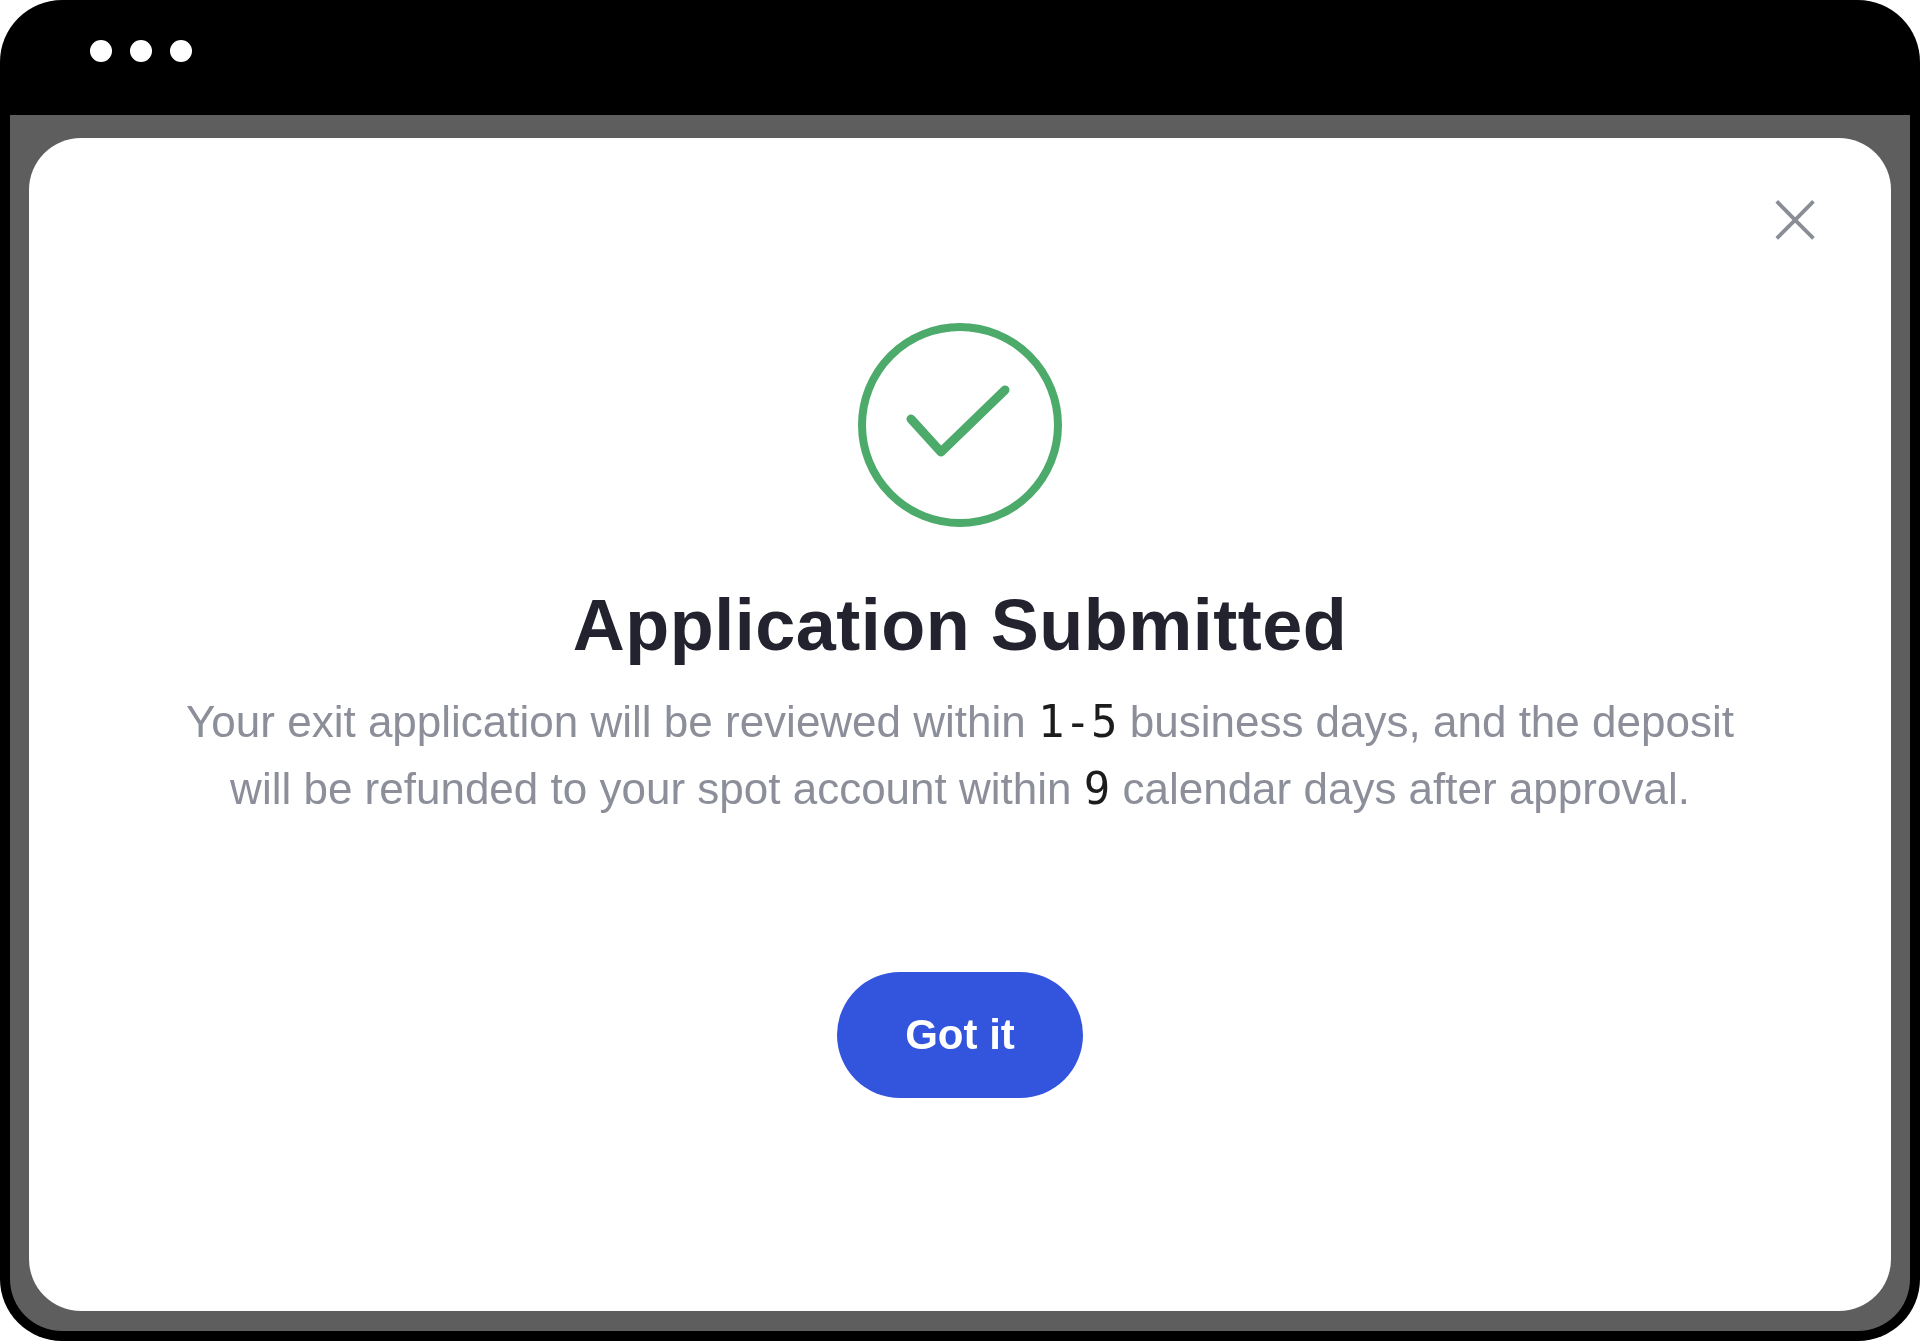 This screenshot has height=1341, width=1920. Describe the element at coordinates (960, 1035) in the screenshot. I see `got-it-button: Got it` at that location.